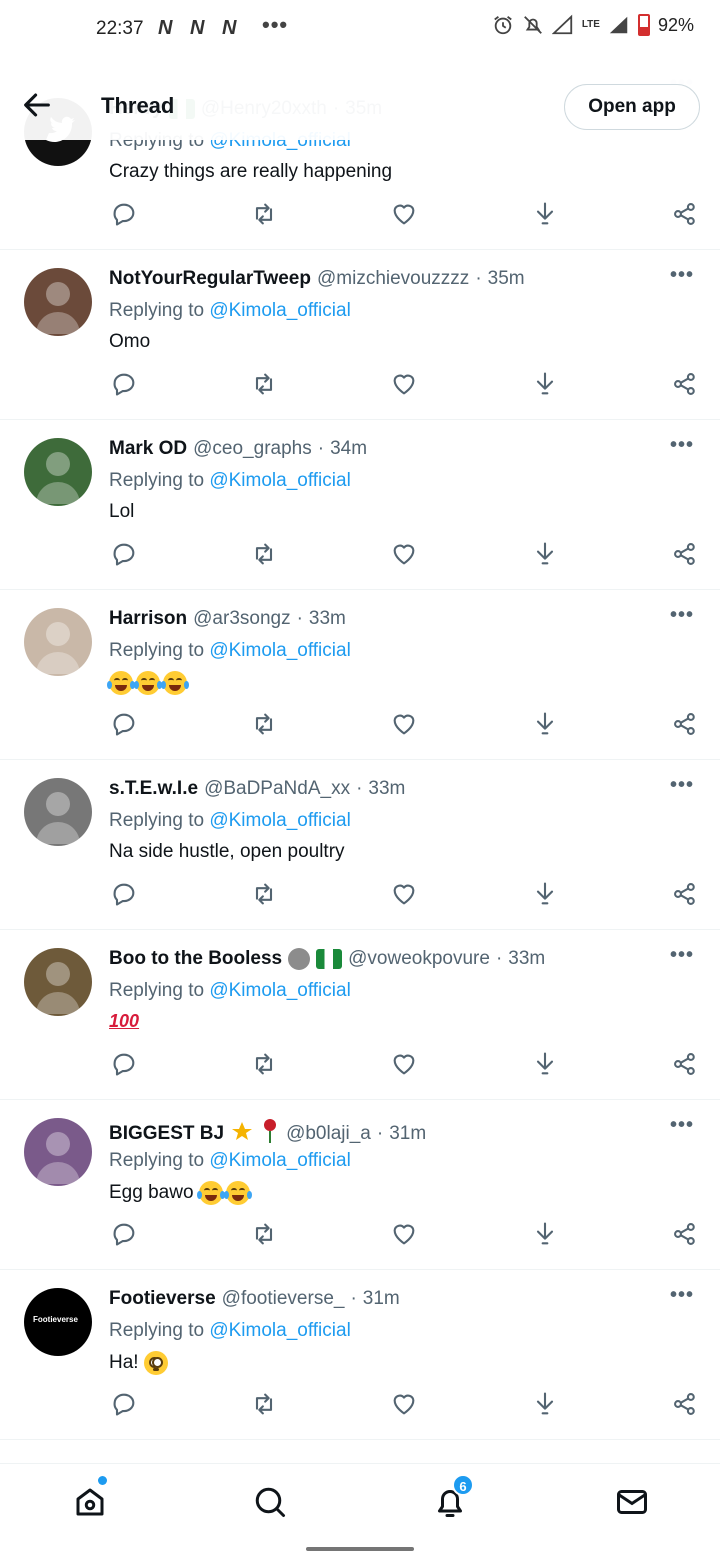 The image size is (720, 1560). Describe the element at coordinates (506, 278) in the screenshot. I see `tweet-time: 35m` at that location.